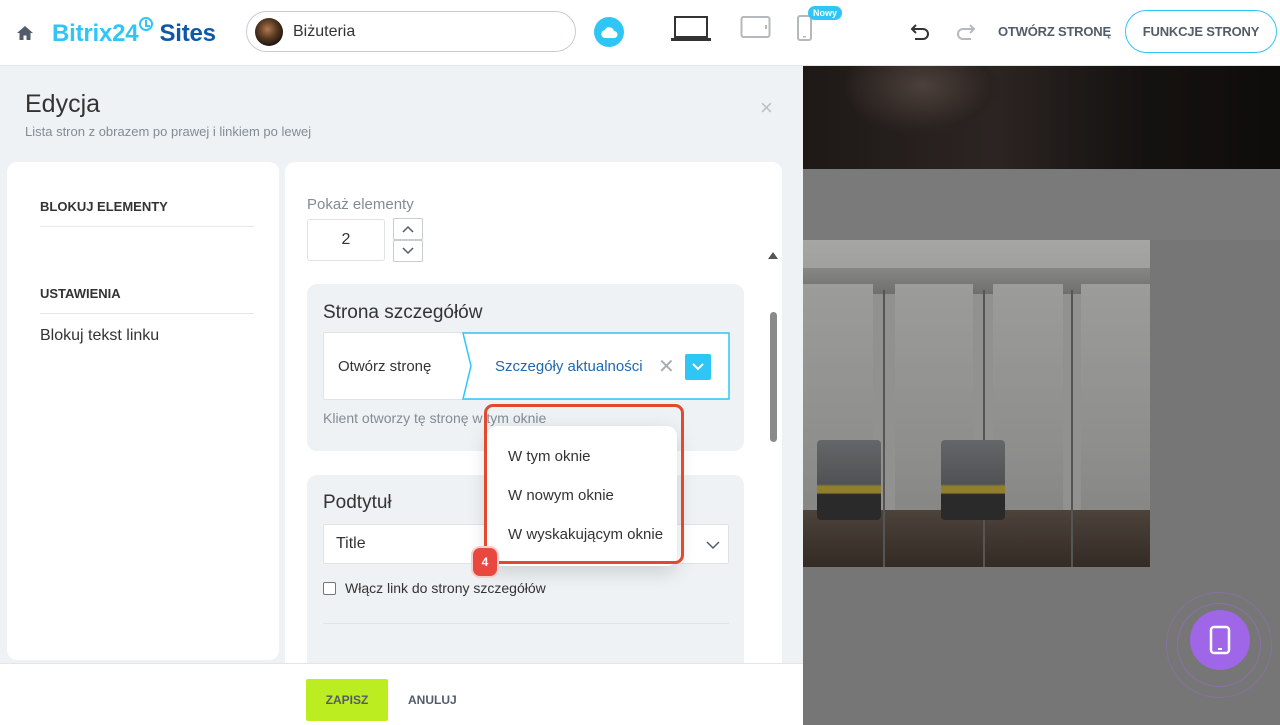  I want to click on panel-footer: ZAPISZ ANULUJ, so click(401, 694).